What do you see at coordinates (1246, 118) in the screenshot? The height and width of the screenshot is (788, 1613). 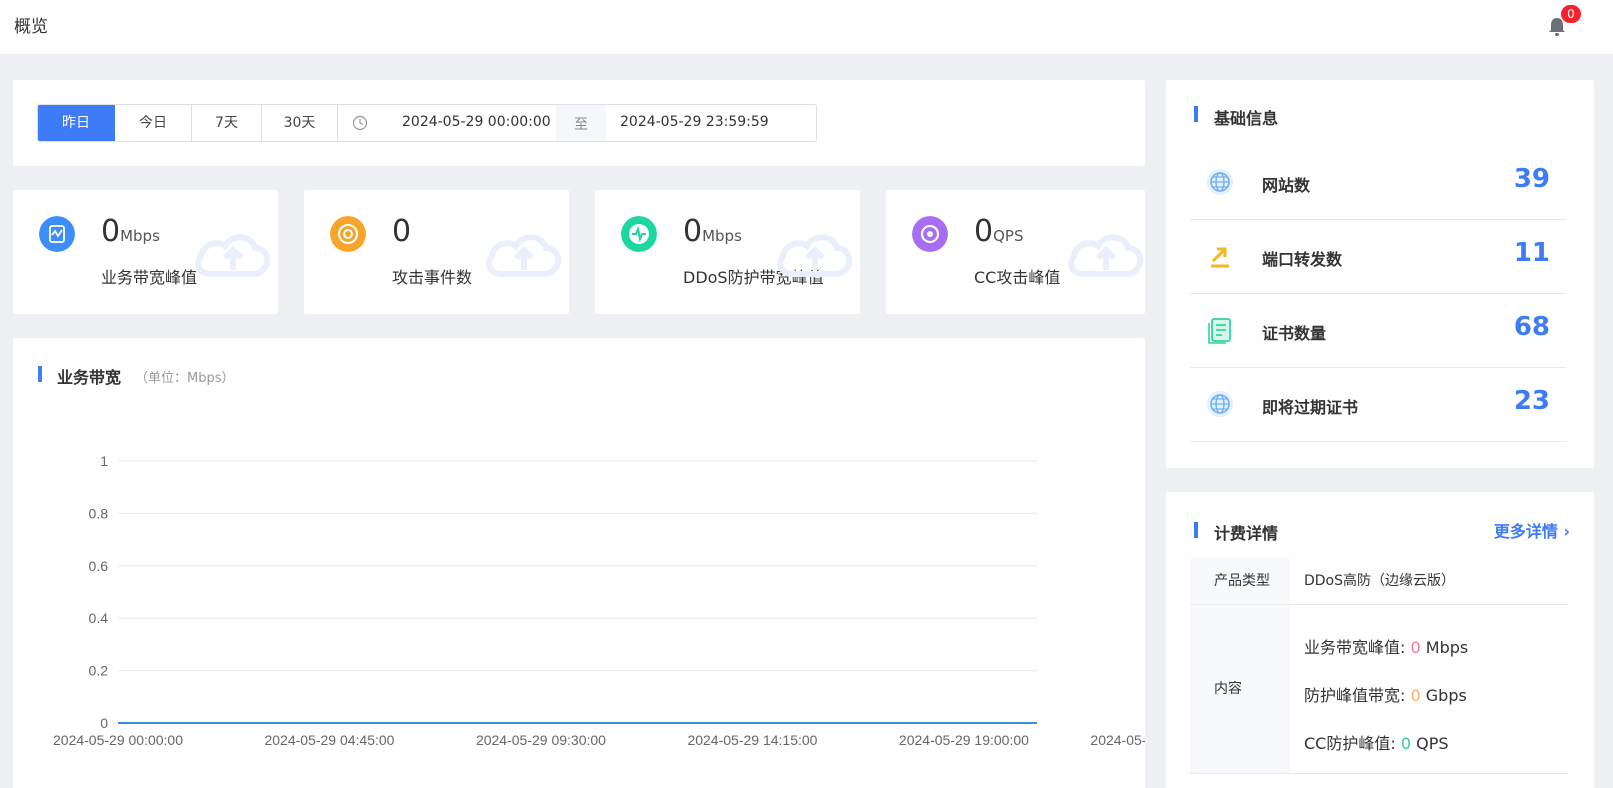 I see `basic-info-title: 基础信息` at bounding box center [1246, 118].